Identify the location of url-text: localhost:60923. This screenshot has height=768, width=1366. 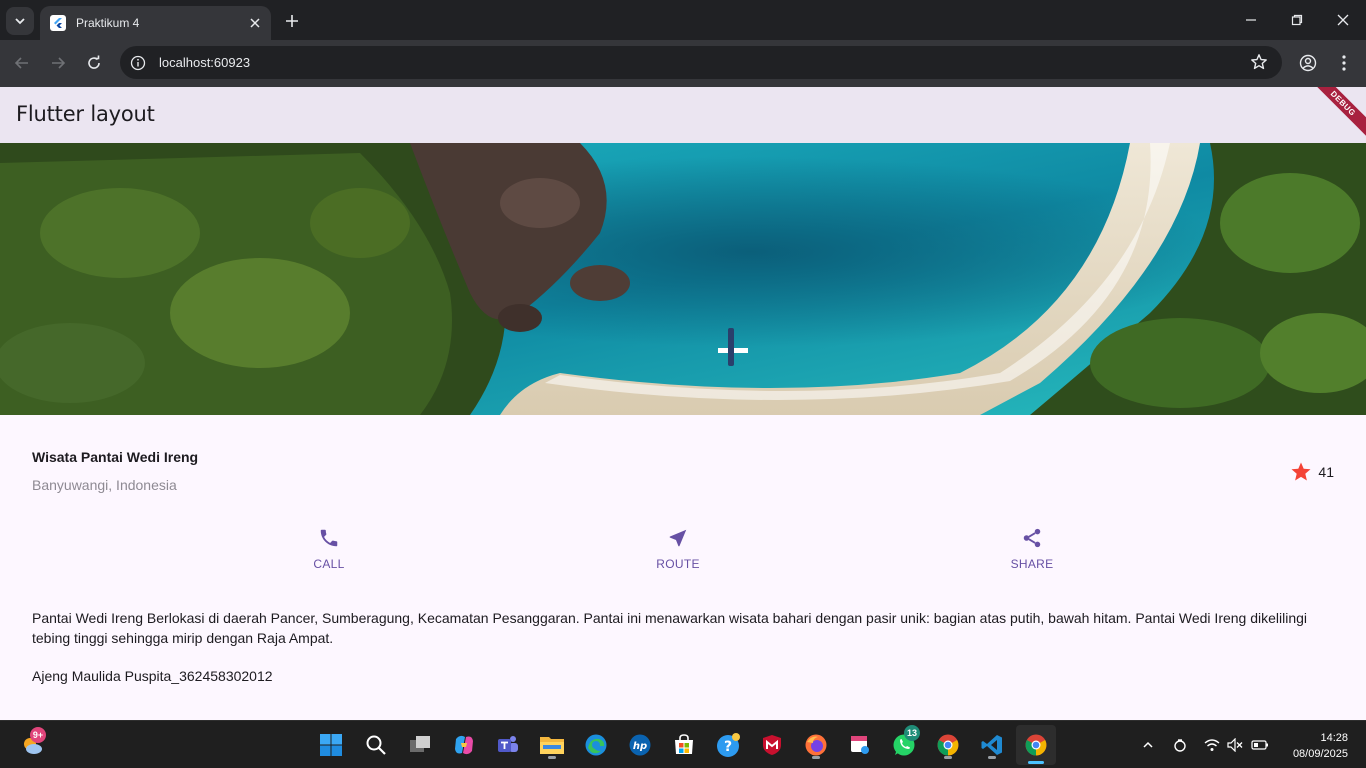
(205, 62).